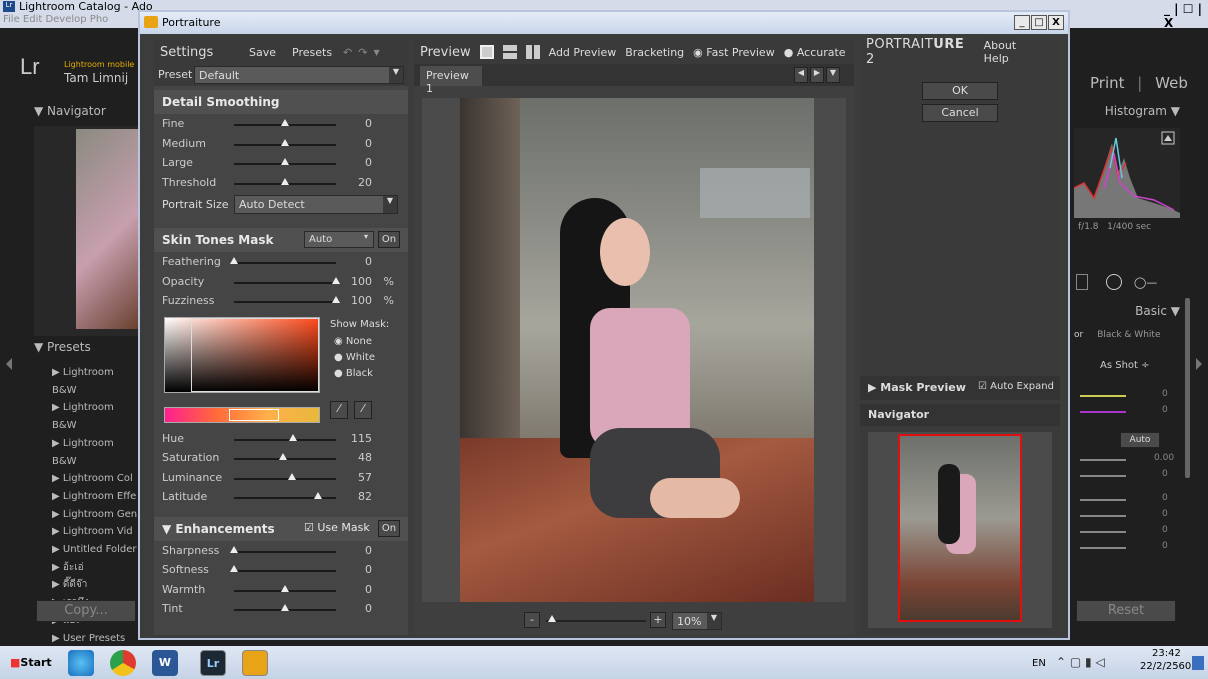  Describe the element at coordinates (1154, 282) in the screenshot. I see `adjust-brush-icon: ◯—` at that location.